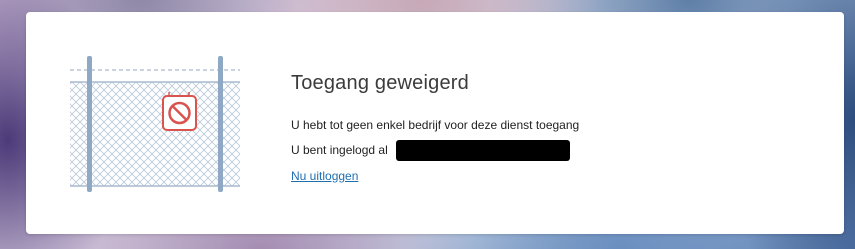  What do you see at coordinates (380, 83) in the screenshot?
I see `page-title: Toegang geweigerd` at bounding box center [380, 83].